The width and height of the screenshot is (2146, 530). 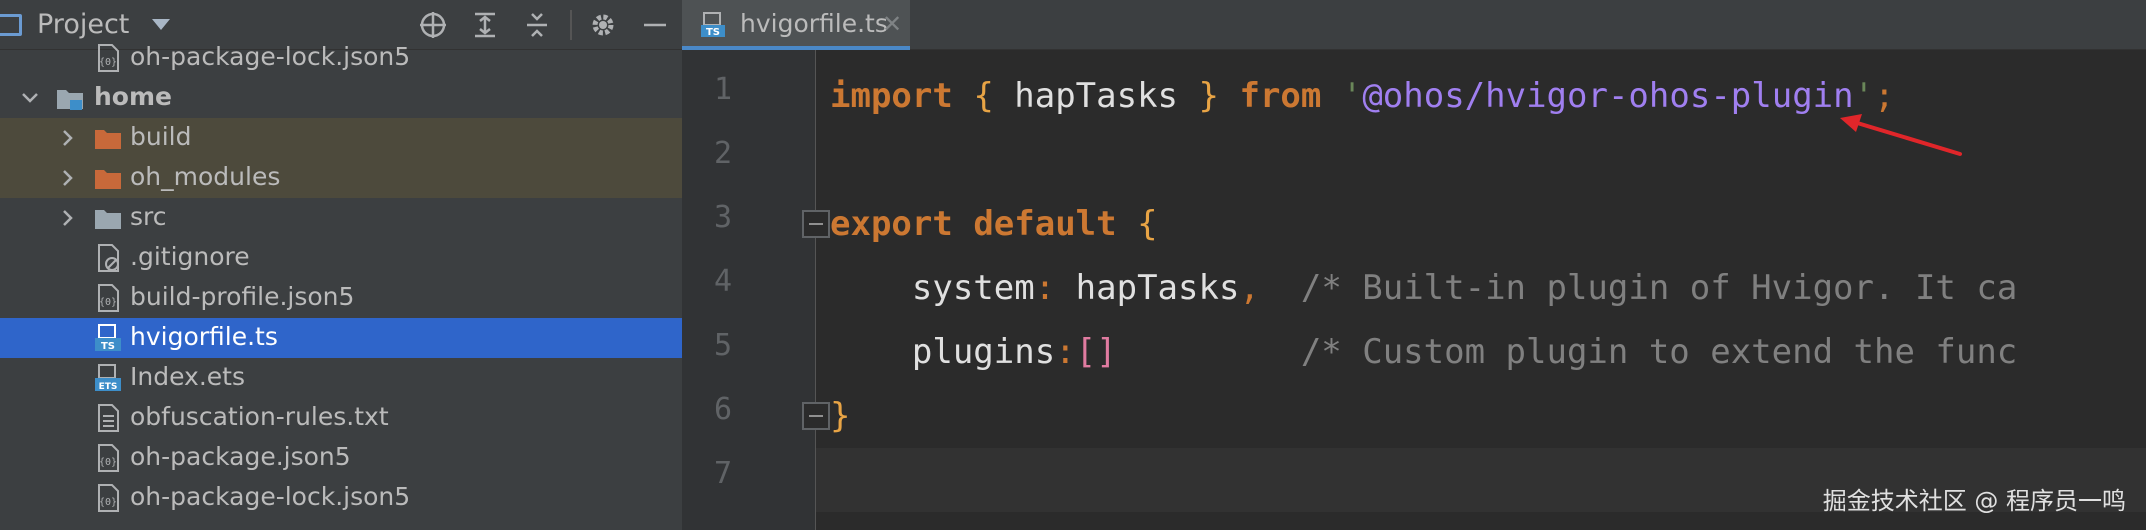 I want to click on tree-item: build, so click(x=341, y=138).